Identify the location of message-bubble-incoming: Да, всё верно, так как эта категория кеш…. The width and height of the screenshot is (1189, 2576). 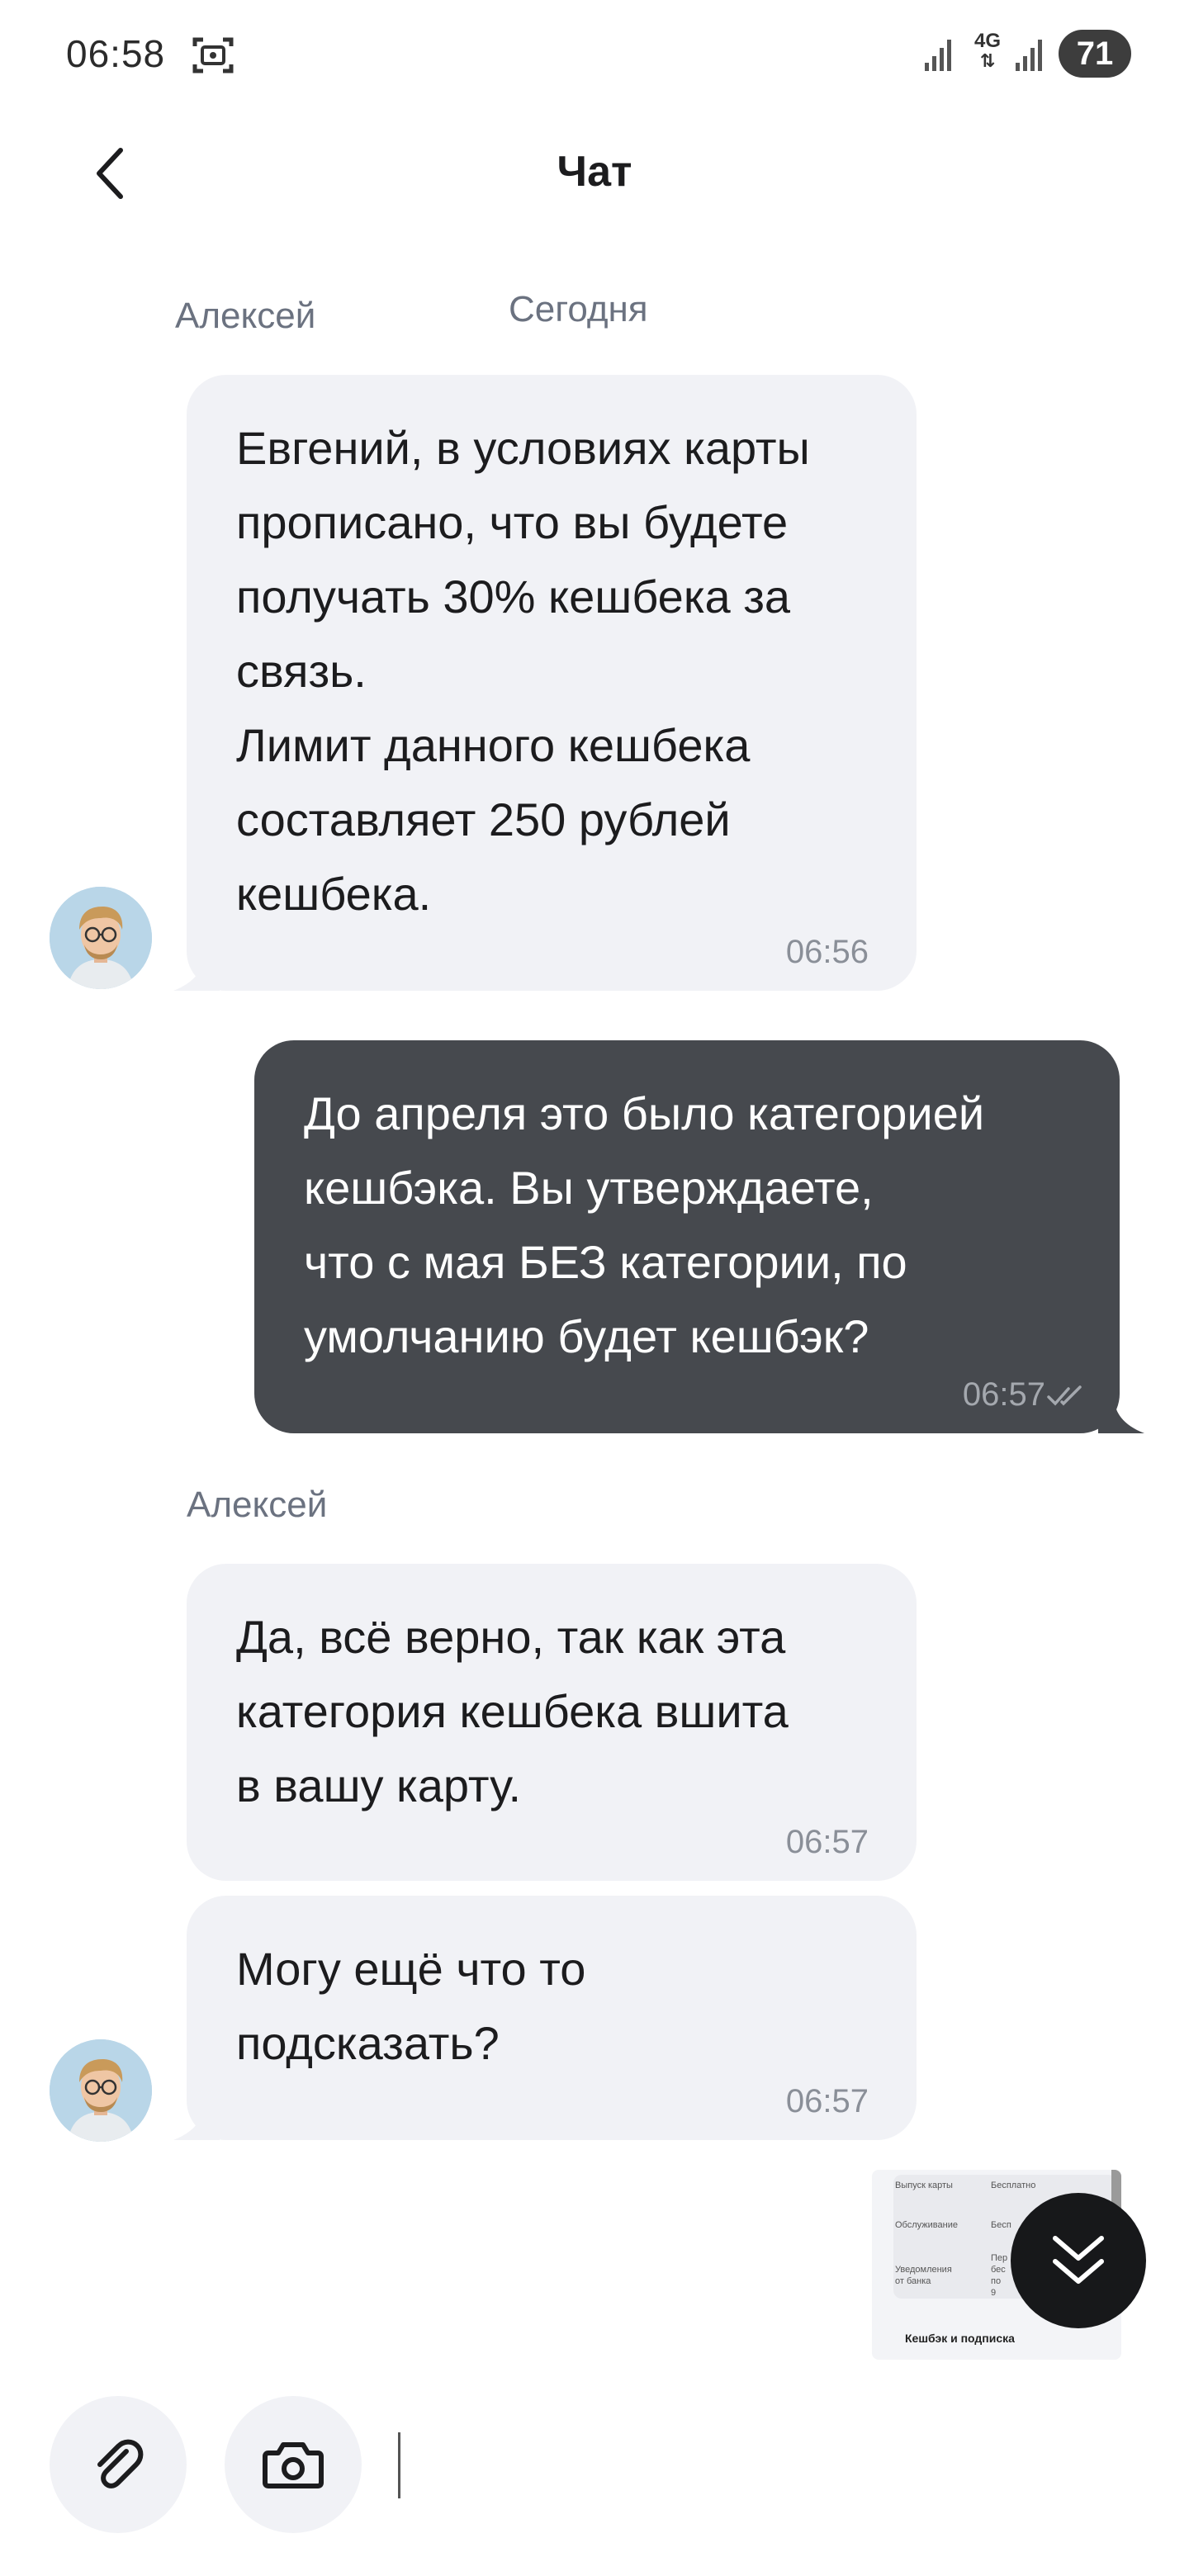
(552, 1722).